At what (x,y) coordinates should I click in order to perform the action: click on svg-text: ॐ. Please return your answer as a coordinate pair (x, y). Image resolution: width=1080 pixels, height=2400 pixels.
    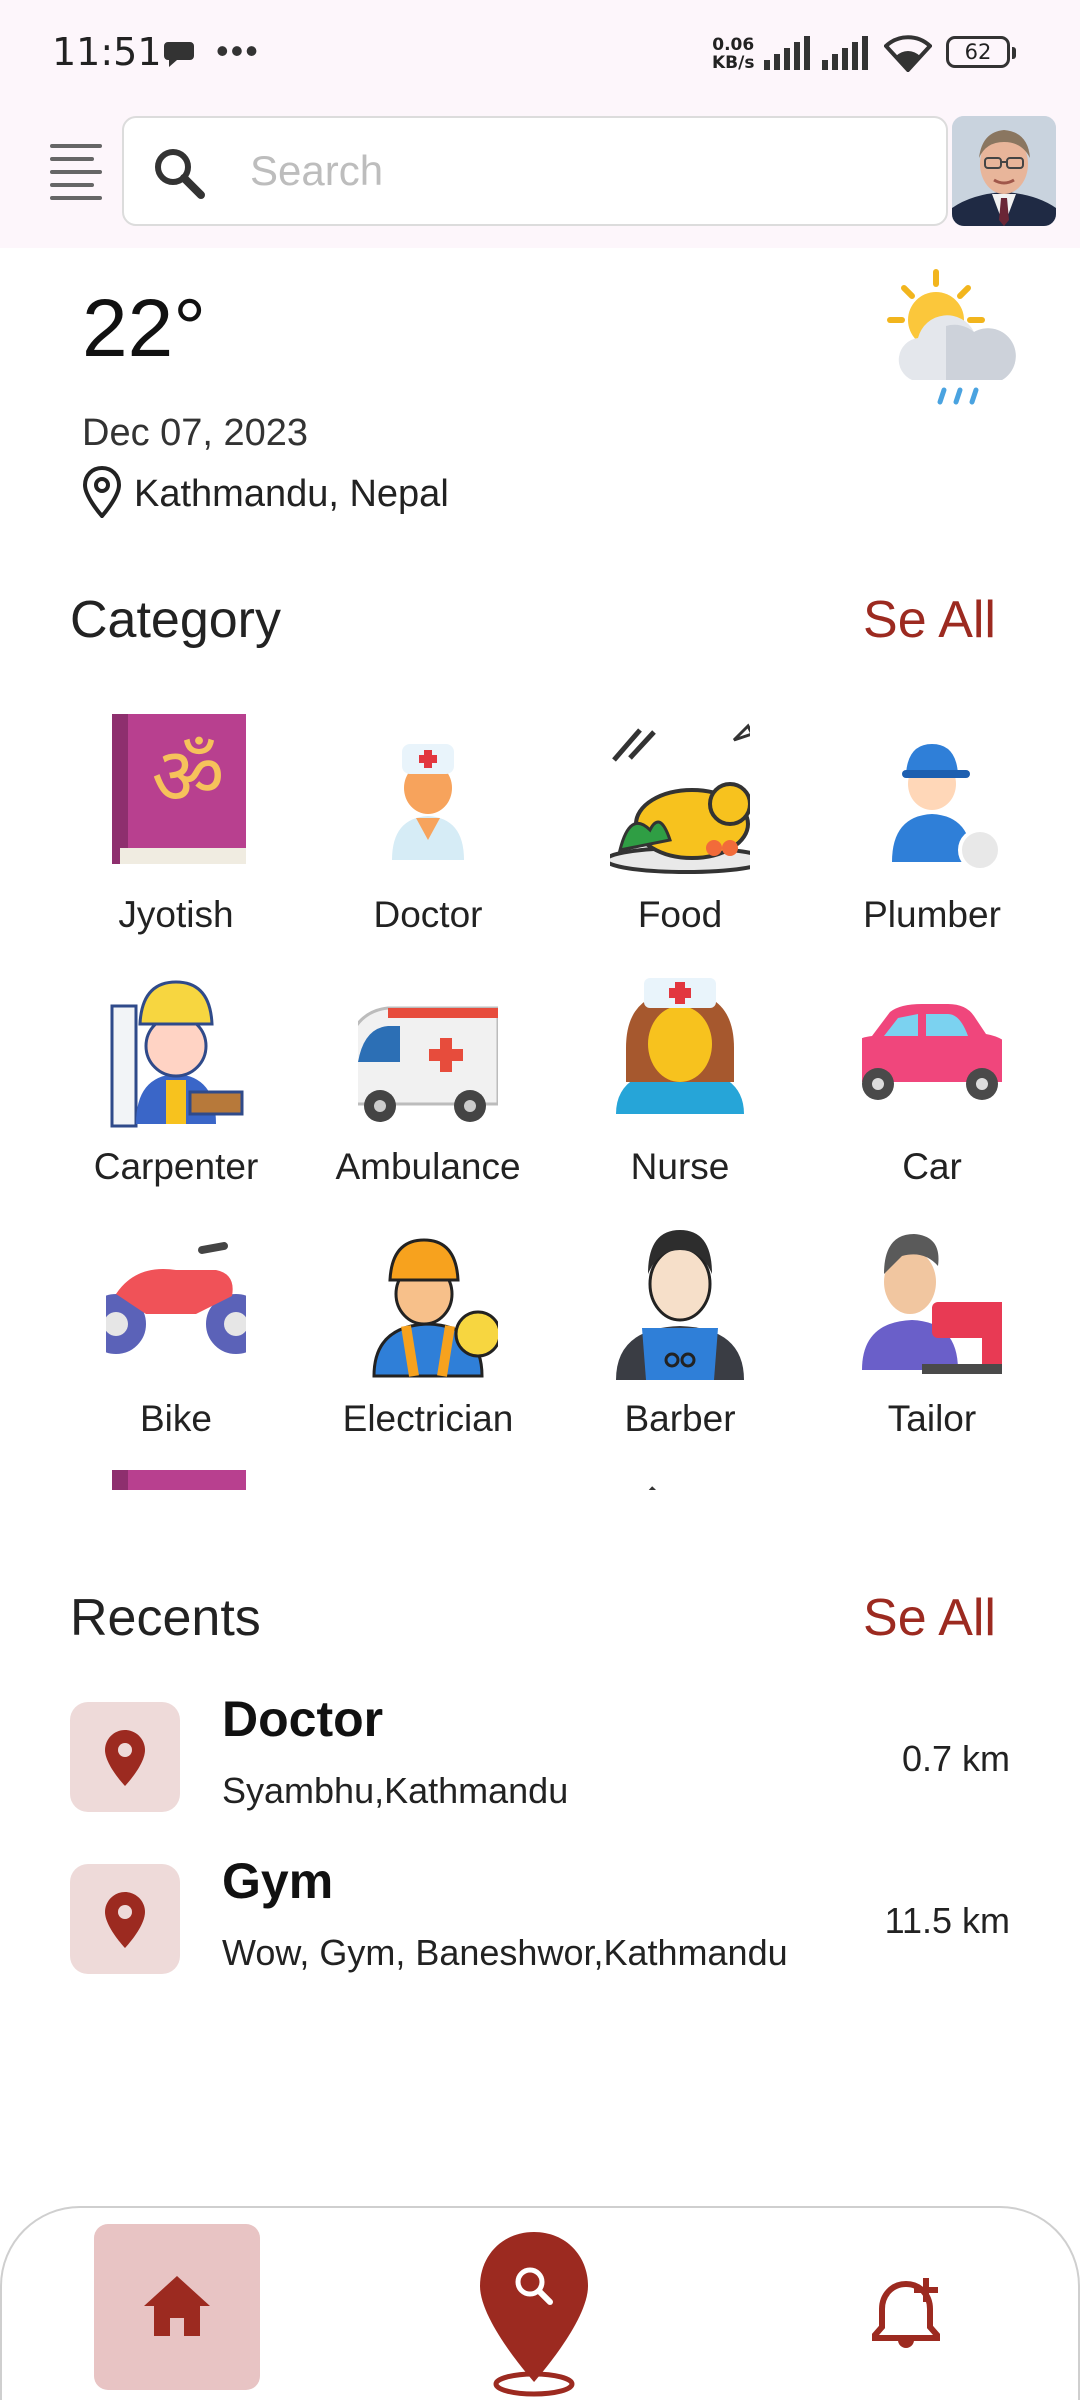
    Looking at the image, I should click on (188, 776).